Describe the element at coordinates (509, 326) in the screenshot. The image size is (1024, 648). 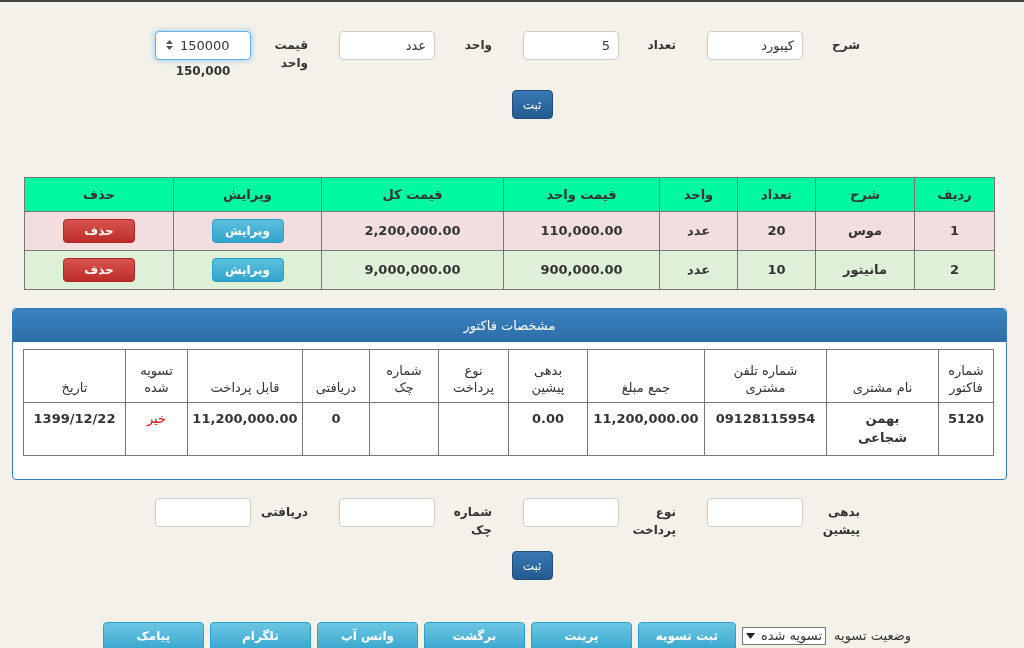
I see `panel-title: مشخصات فاکتور` at that location.